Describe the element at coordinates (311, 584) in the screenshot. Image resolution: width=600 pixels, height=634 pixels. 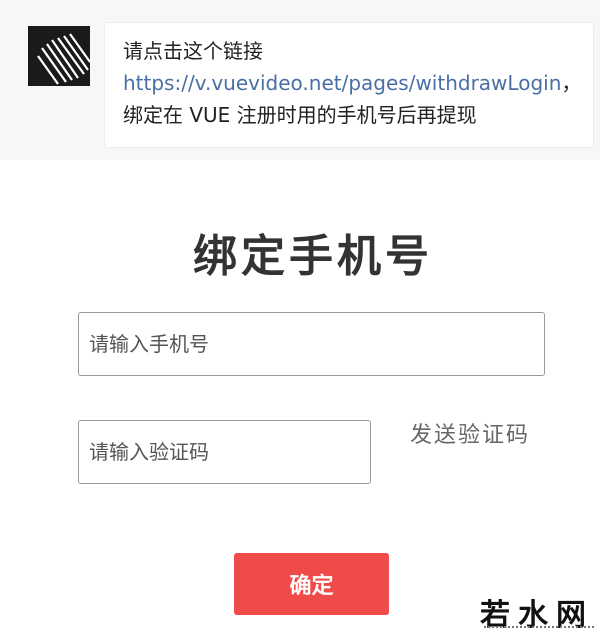
I see `confirm-button: 确定` at that location.